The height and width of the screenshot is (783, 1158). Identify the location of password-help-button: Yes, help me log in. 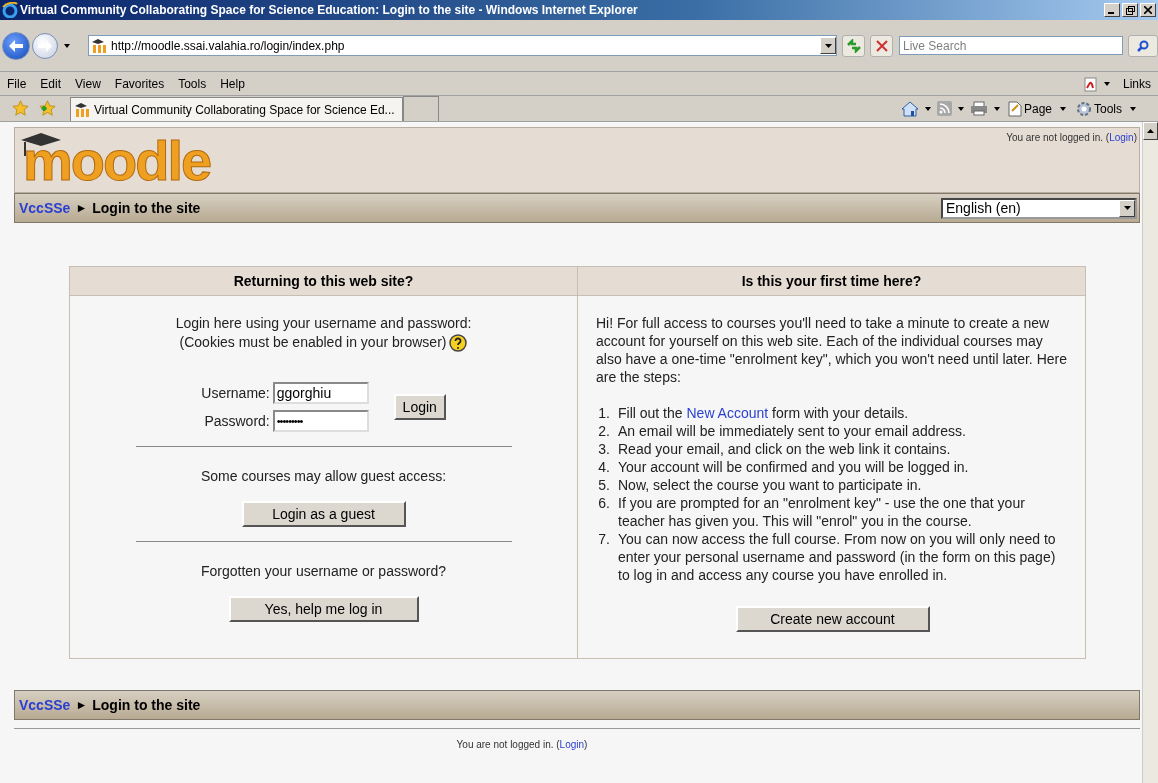
(323, 609).